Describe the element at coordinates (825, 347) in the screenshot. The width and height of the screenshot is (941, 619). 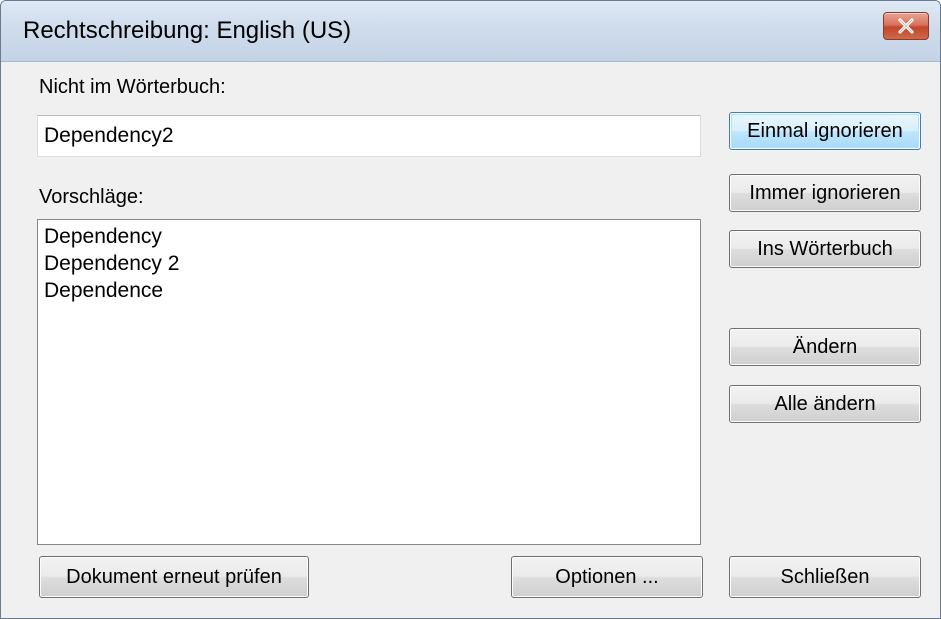
I see `change-button: Ändern` at that location.